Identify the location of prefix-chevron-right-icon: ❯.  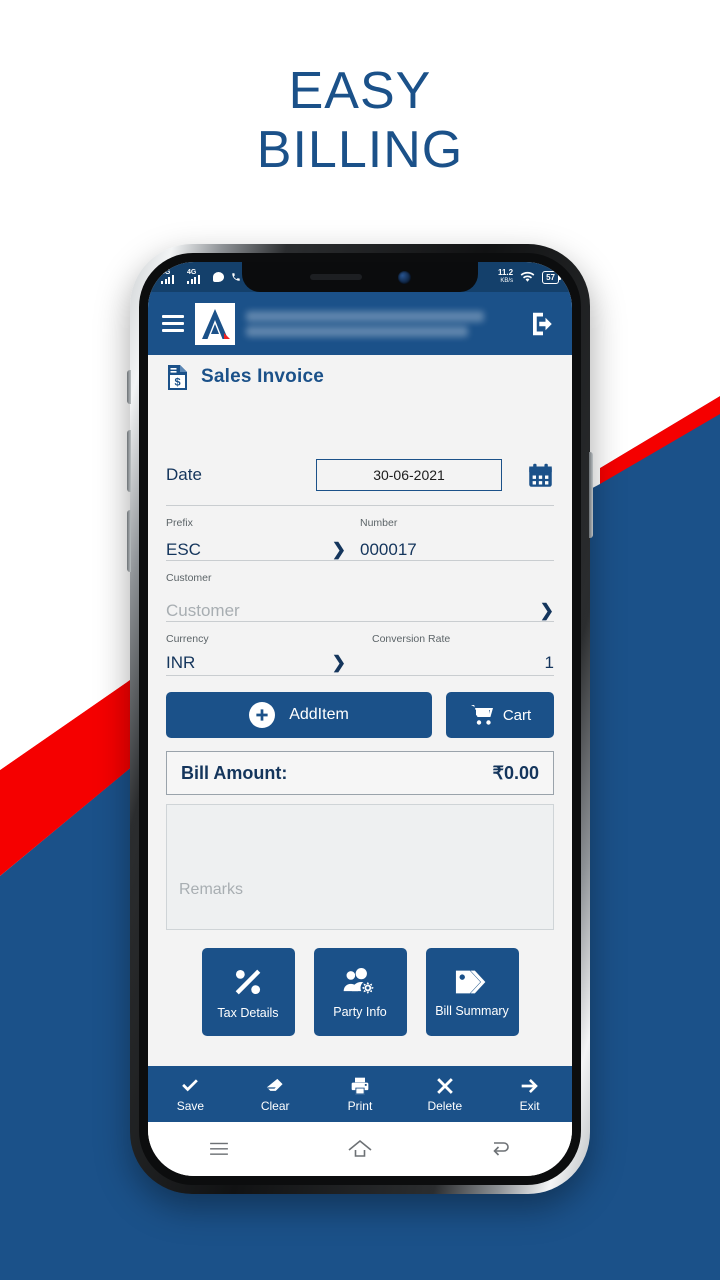
(339, 550).